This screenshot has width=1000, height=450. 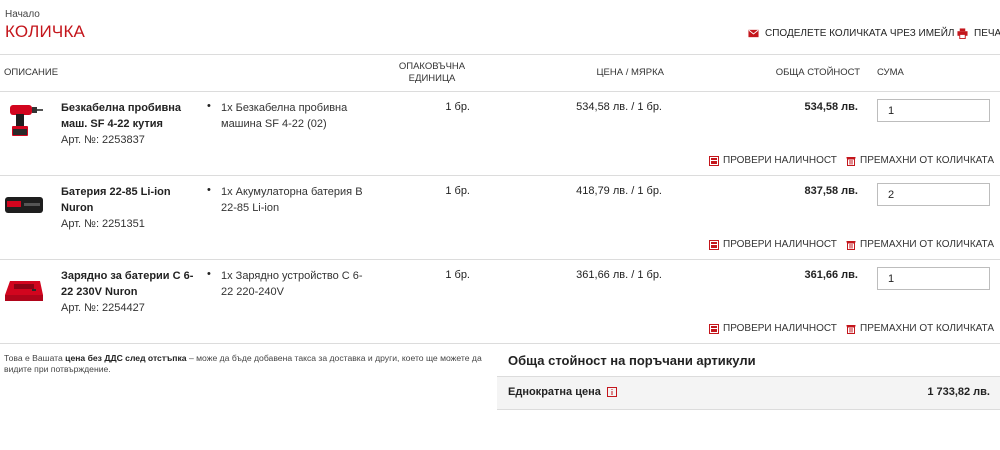 What do you see at coordinates (22, 14) in the screenshot?
I see `breadcrumb: Начало` at bounding box center [22, 14].